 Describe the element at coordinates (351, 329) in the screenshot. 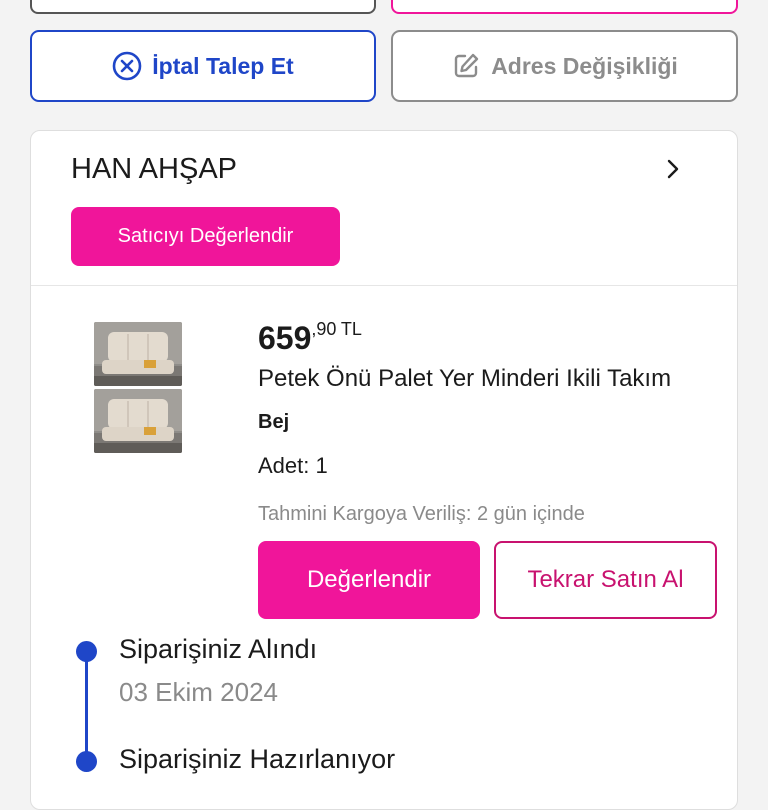

I see `price-currency: TL` at that location.